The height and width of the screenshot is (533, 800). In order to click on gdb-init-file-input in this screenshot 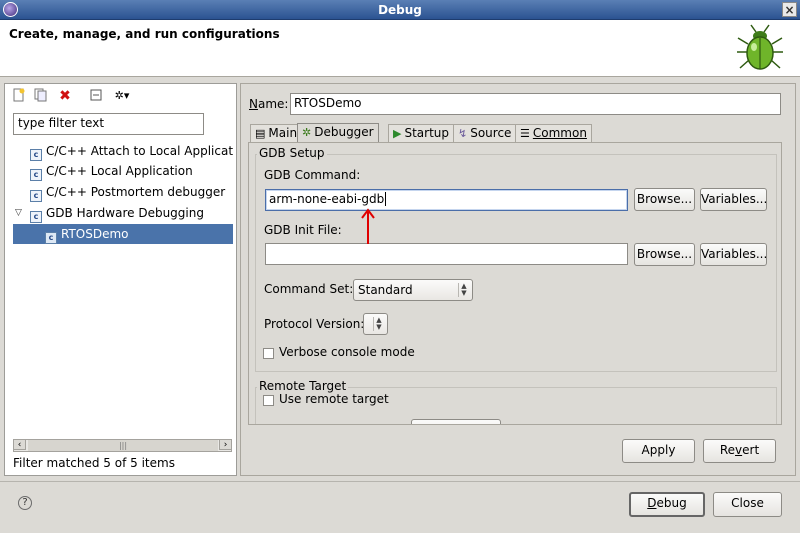, I will do `click(446, 254)`.